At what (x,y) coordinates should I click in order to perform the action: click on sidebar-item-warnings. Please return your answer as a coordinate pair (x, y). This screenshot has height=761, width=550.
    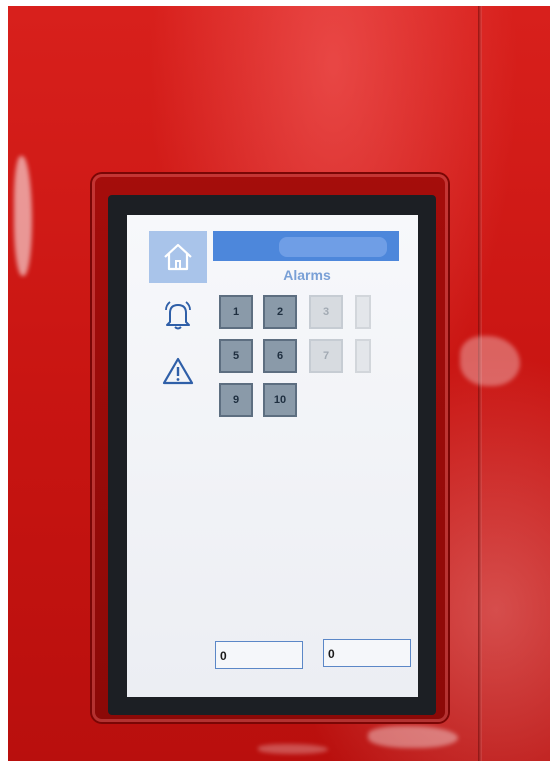
    Looking at the image, I should click on (178, 371).